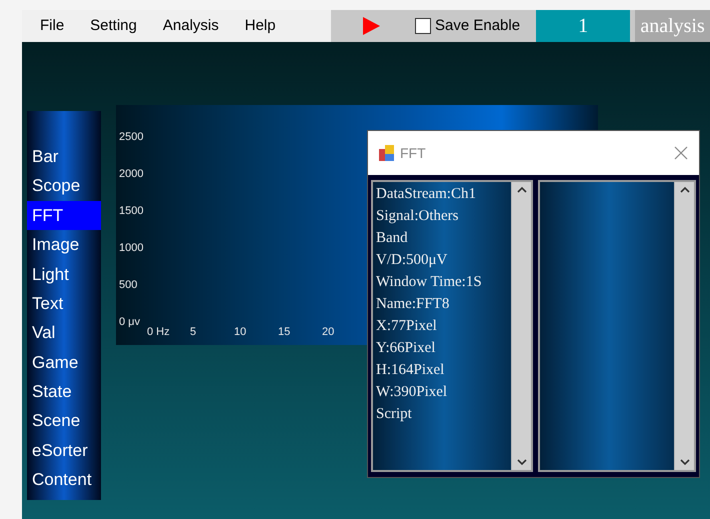 This screenshot has height=519, width=710. I want to click on y-axis-label: 0 μv, so click(130, 322).